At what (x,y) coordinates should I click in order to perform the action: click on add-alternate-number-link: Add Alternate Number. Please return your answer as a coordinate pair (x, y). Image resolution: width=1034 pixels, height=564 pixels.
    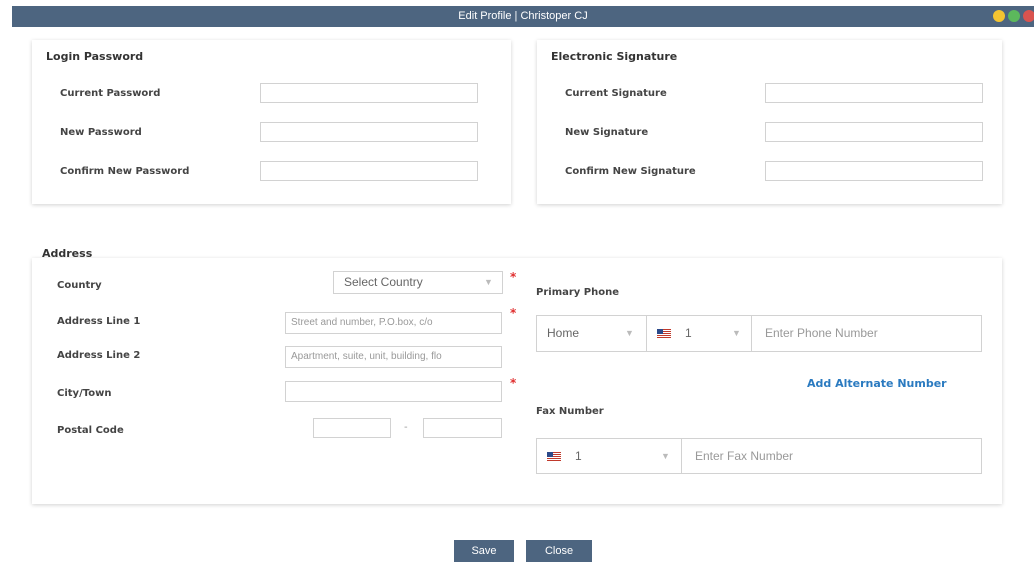
    Looking at the image, I should click on (877, 383).